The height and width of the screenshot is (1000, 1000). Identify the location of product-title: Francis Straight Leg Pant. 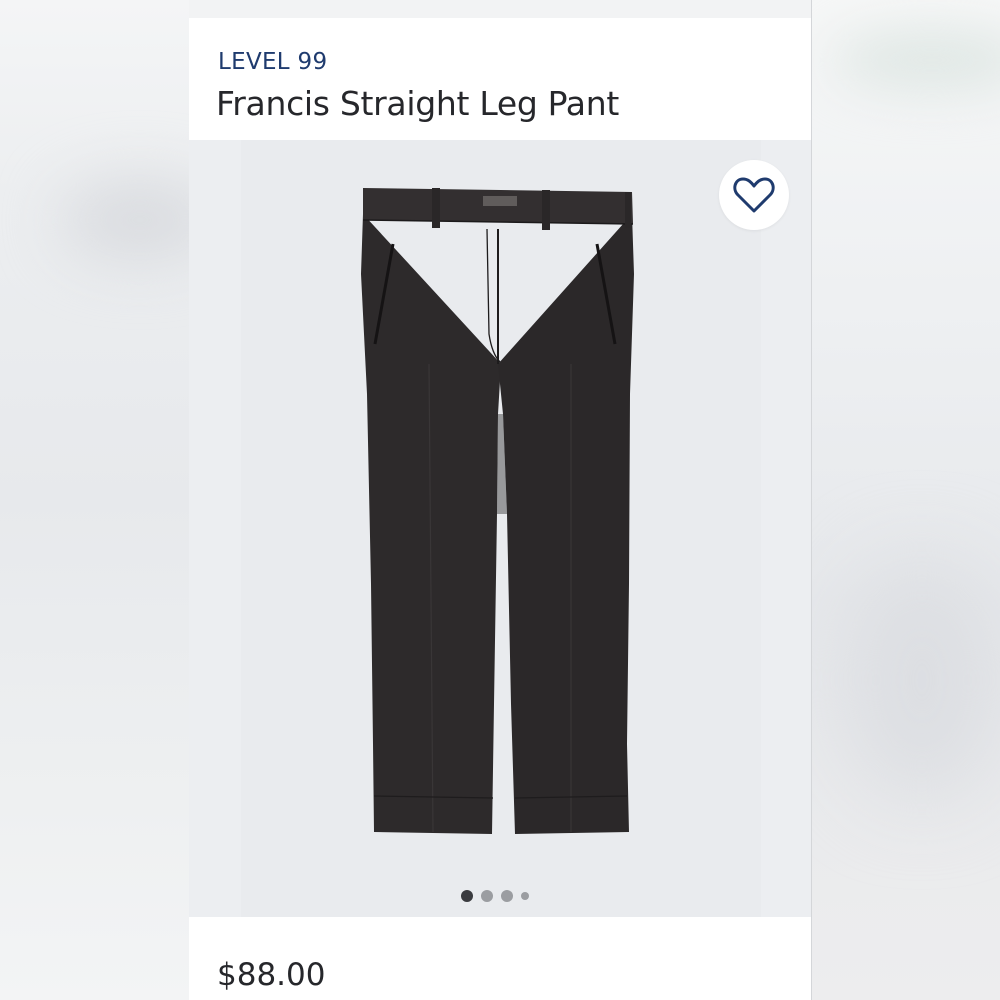
(417, 103).